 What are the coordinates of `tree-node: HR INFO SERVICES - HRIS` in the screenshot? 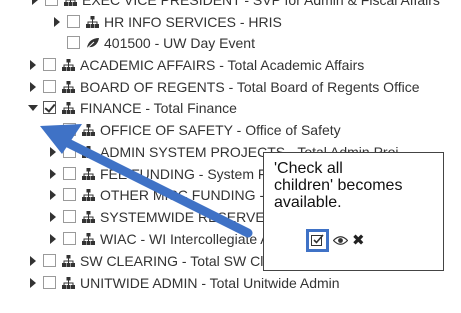 It's located at (230, 21).